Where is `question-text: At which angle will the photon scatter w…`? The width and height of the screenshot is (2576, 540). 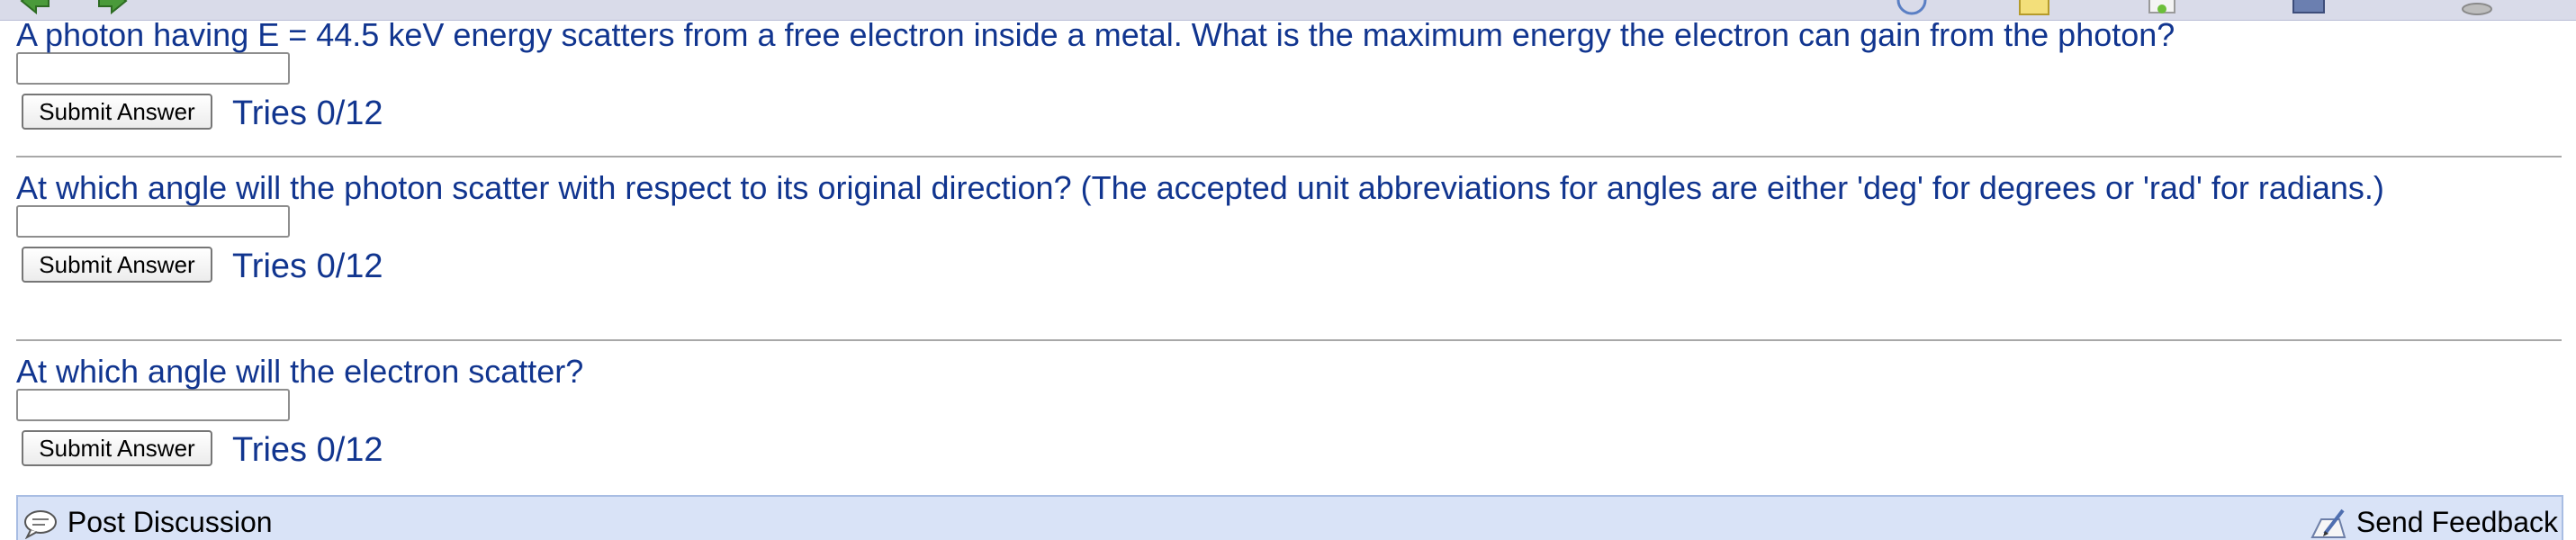 question-text: At which angle will the photon scatter w… is located at coordinates (1200, 187).